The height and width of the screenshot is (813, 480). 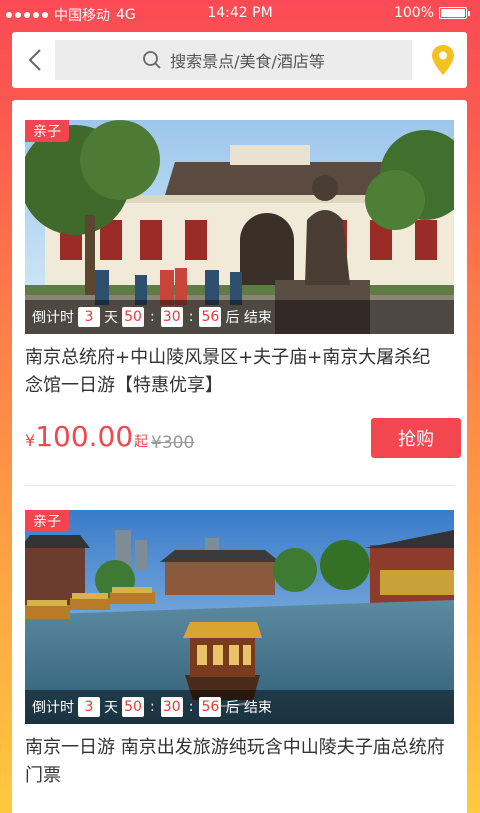 What do you see at coordinates (37, 60) in the screenshot?
I see `back-icon` at bounding box center [37, 60].